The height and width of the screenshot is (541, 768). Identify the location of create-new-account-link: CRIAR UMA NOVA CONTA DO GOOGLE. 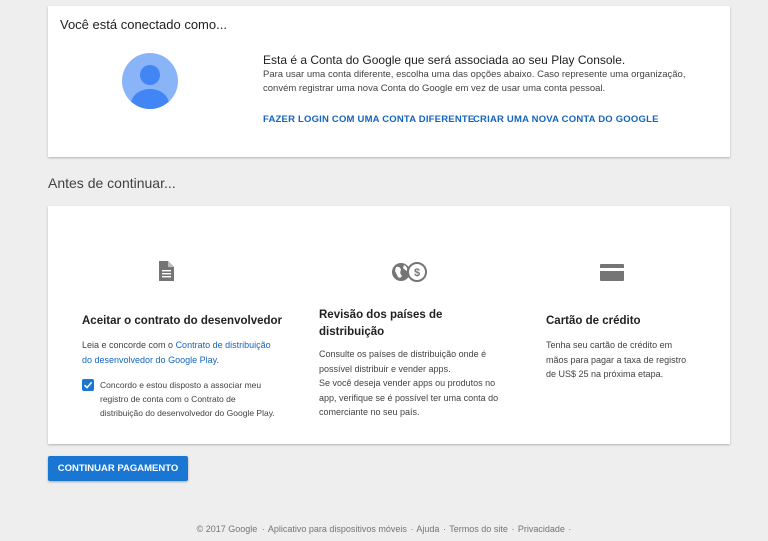
(566, 119).